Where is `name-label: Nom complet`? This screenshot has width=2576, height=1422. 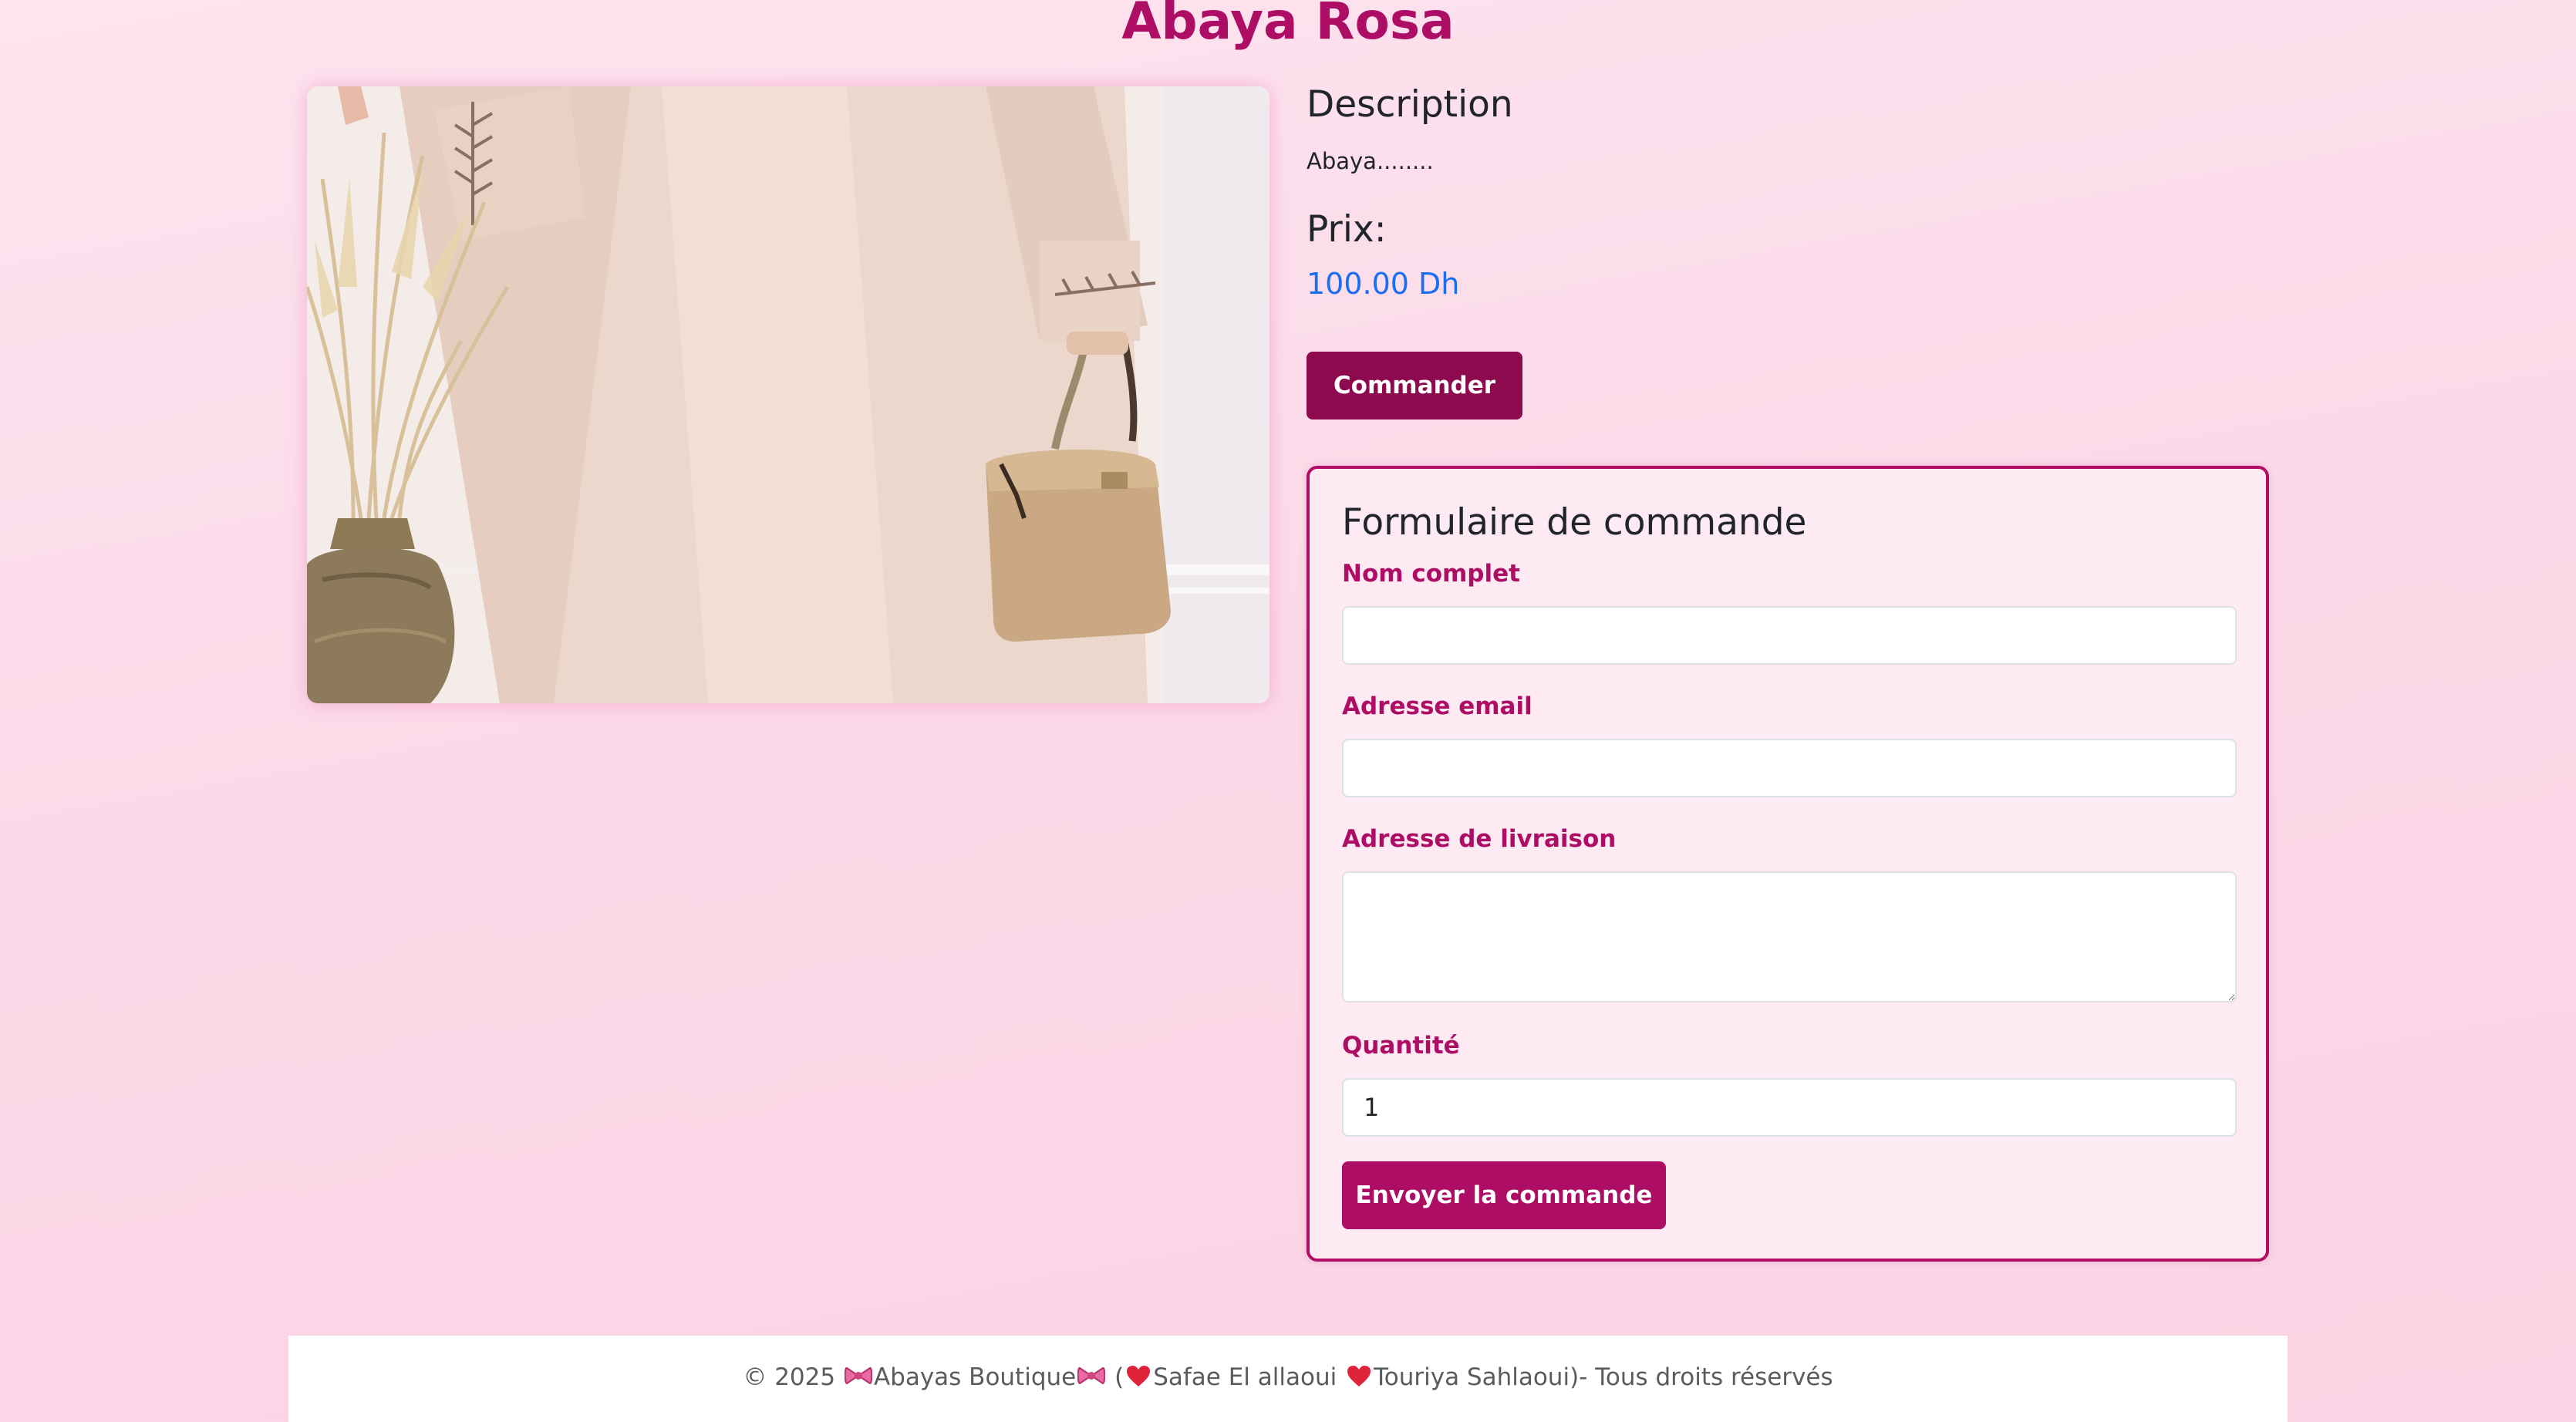
name-label: Nom complet is located at coordinates (1431, 574).